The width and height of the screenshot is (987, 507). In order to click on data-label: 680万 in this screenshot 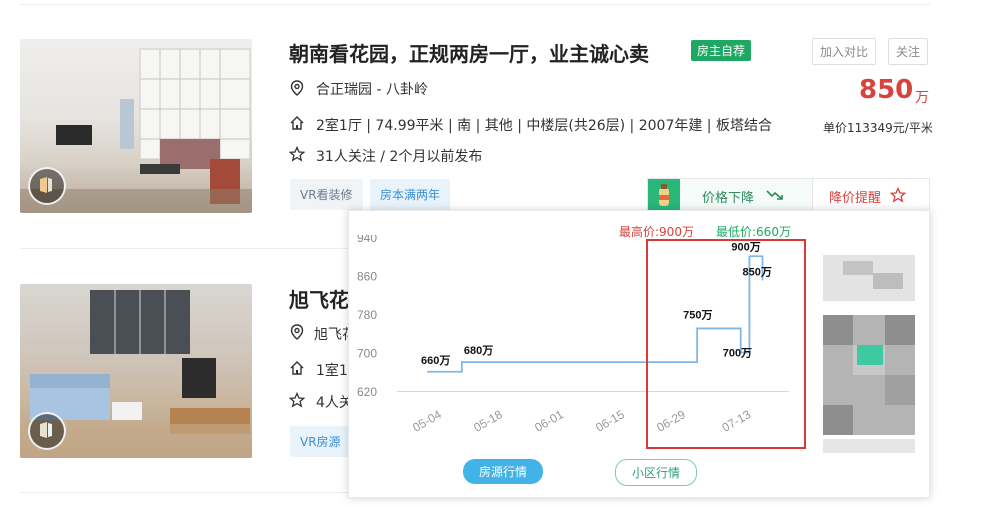, I will do `click(478, 350)`.